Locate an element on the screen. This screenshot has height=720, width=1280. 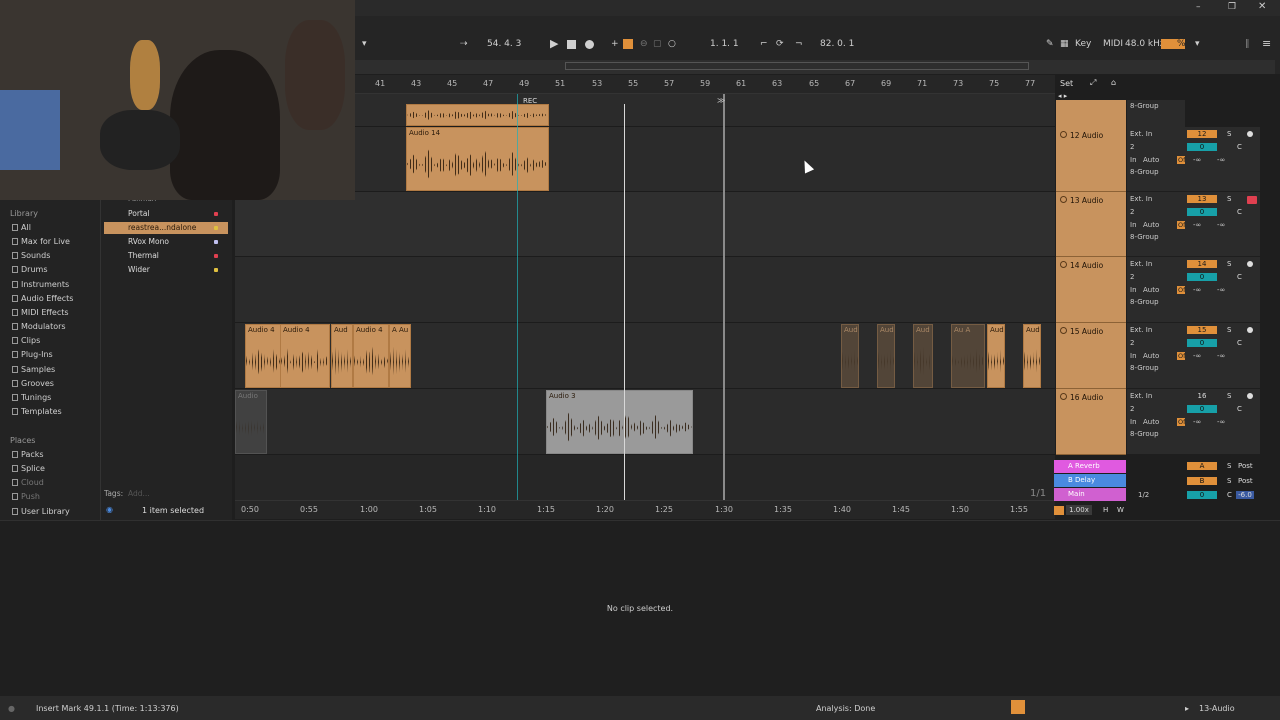
library-item-audio-effects: Audio Effects is located at coordinates (42, 298).